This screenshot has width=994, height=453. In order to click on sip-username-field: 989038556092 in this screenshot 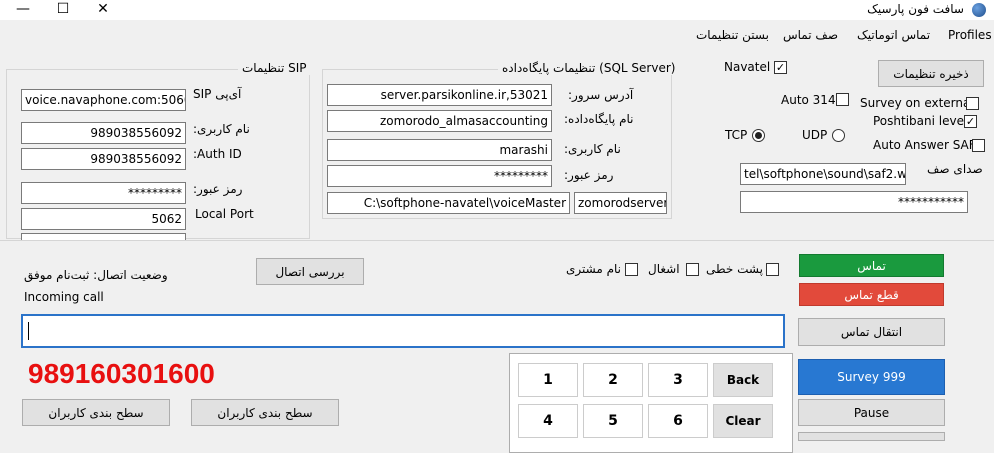, I will do `click(103, 133)`.